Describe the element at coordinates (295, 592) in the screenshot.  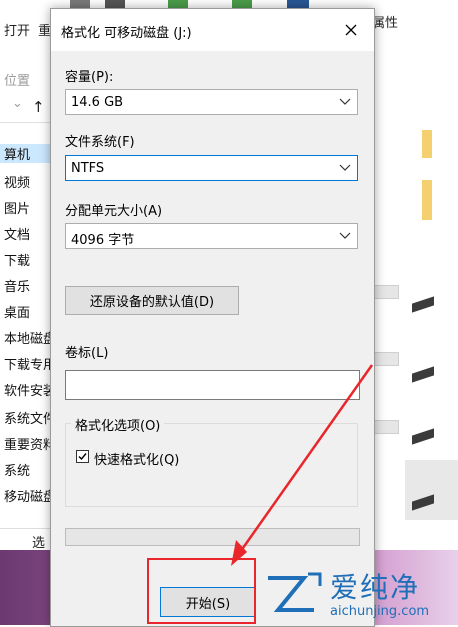
I see `watermark-logo` at that location.